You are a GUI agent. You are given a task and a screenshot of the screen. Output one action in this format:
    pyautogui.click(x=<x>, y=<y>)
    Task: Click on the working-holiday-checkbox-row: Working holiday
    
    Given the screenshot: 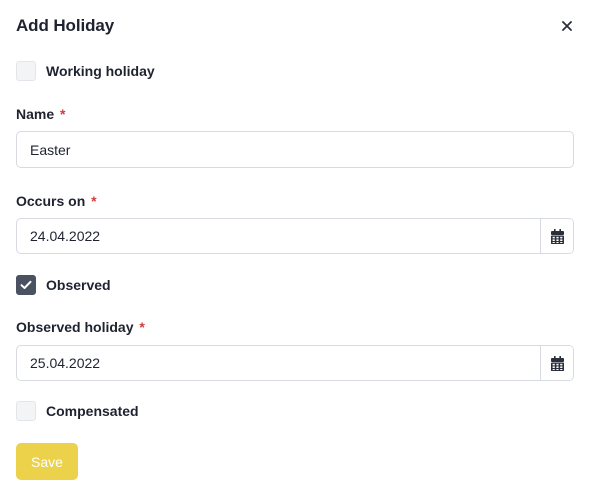 What is the action you would take?
    pyautogui.click(x=85, y=71)
    